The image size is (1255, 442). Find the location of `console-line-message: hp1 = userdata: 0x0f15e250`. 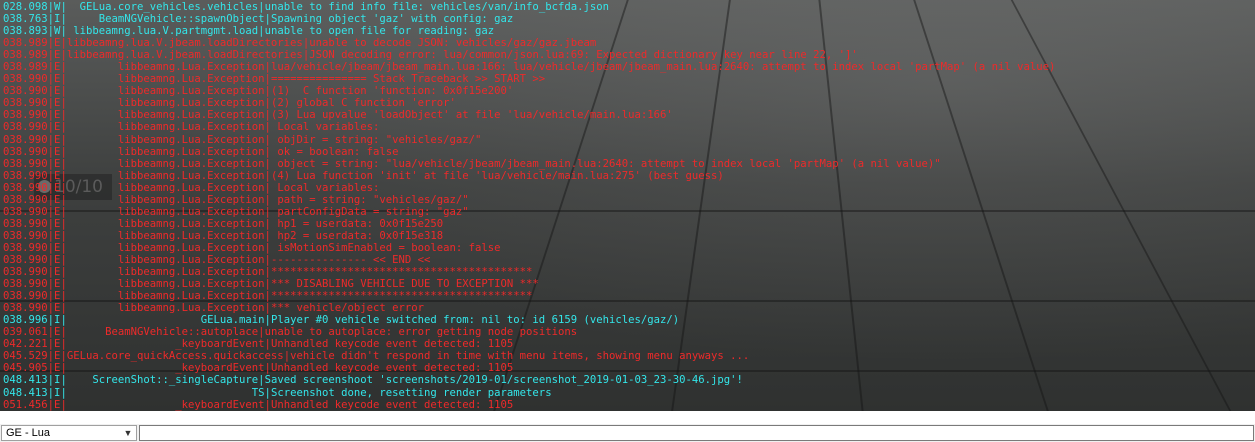

console-line-message: hp1 = userdata: 0x0f15e250 is located at coordinates (357, 223).